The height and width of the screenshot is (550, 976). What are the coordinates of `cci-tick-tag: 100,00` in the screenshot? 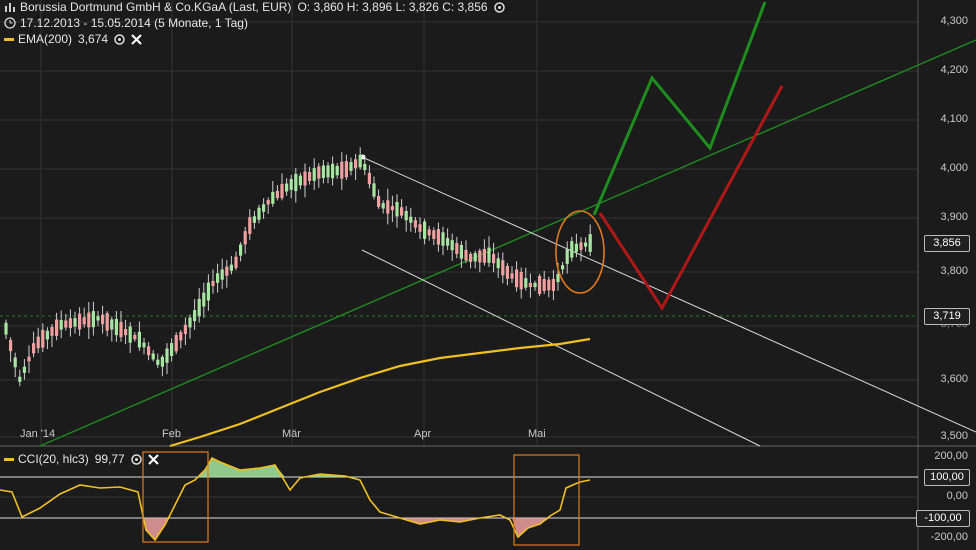 It's located at (947, 477).